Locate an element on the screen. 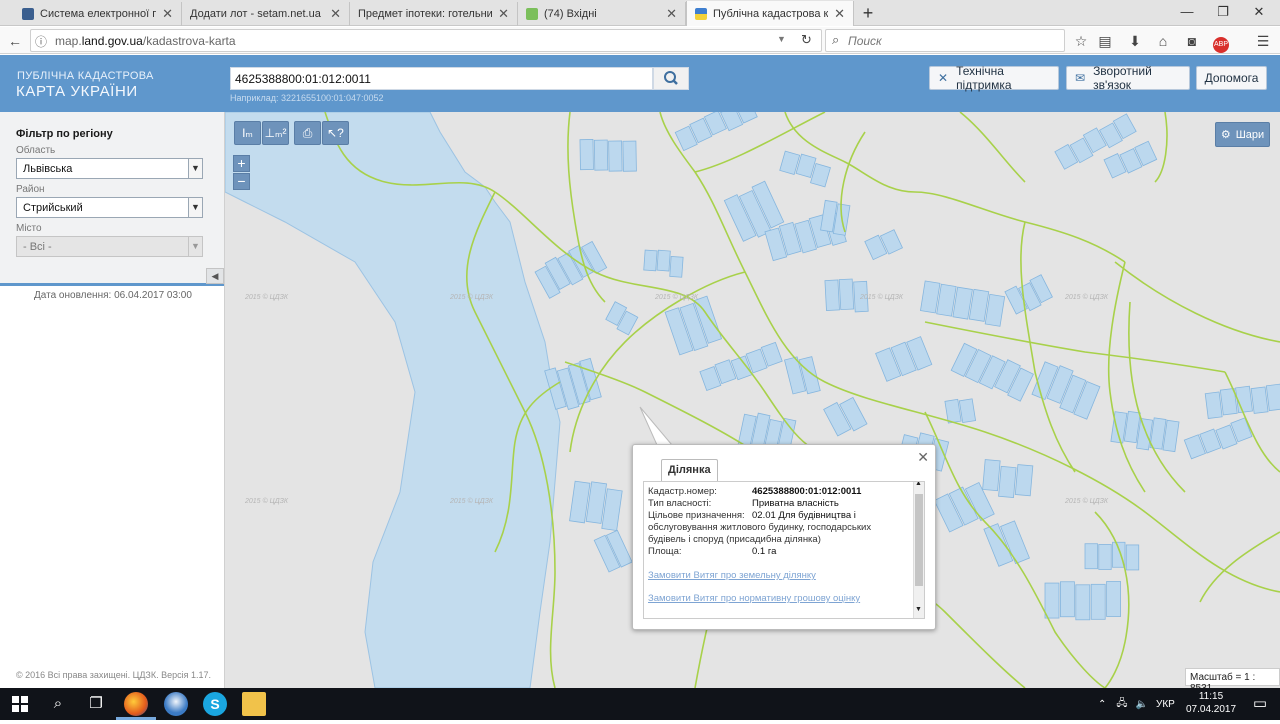  thunderbird-icon is located at coordinates (176, 704).